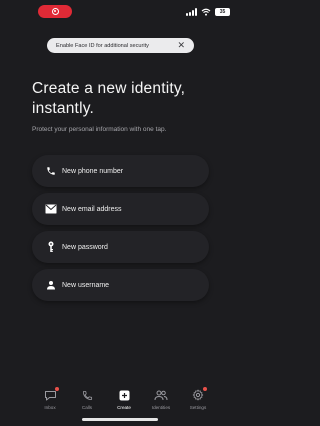  Describe the element at coordinates (87, 407) in the screenshot. I see `tab-label: Calls` at that location.